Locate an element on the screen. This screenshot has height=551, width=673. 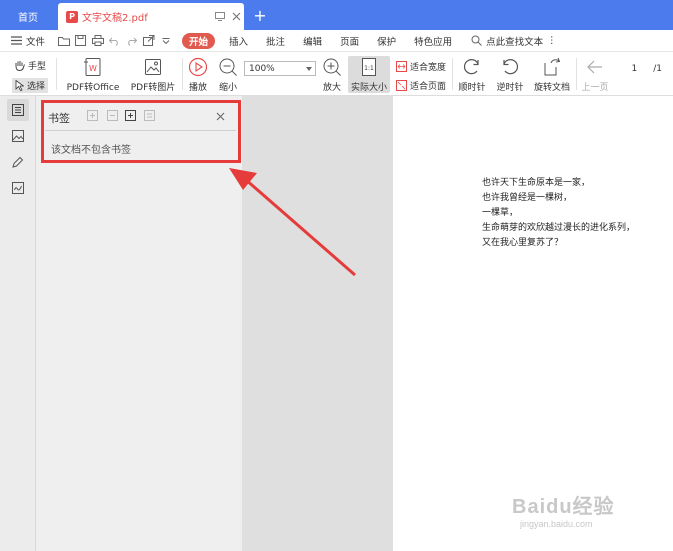
watermark: Baidu经验 jingyan.baidu.com is located at coordinates (563, 509).